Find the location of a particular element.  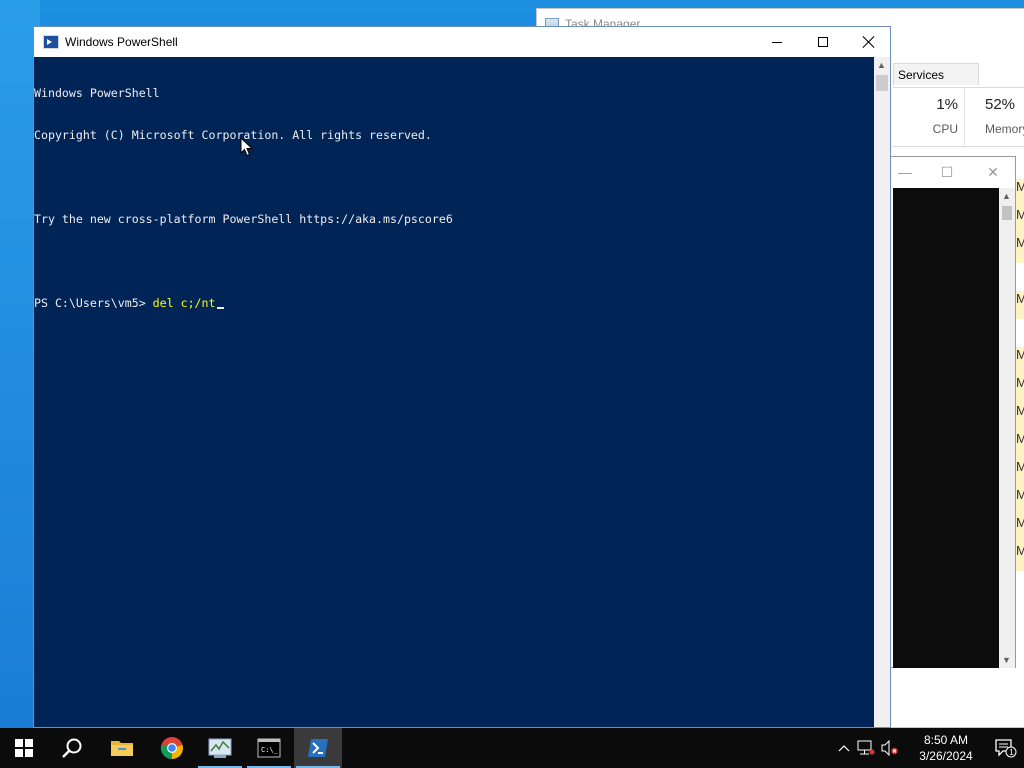

volume-button is located at coordinates (890, 748).